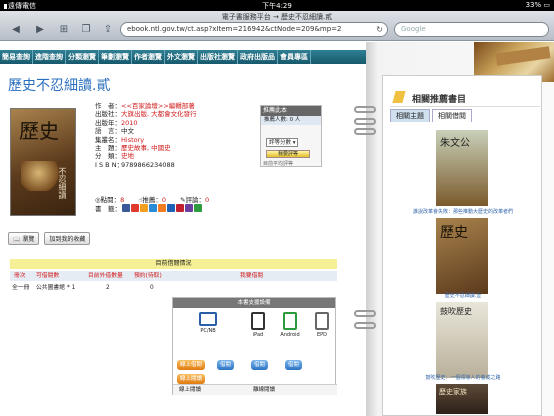  Describe the element at coordinates (148, 164) in the screenshot. I see `isbn-value: 9789866234088` at that location.